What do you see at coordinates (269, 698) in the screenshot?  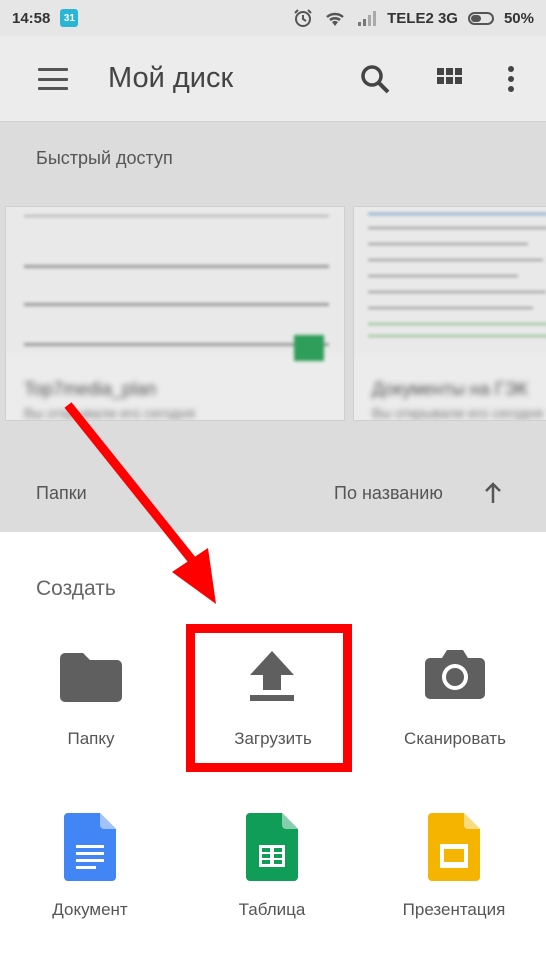 I see `annotation-highlight-box` at bounding box center [269, 698].